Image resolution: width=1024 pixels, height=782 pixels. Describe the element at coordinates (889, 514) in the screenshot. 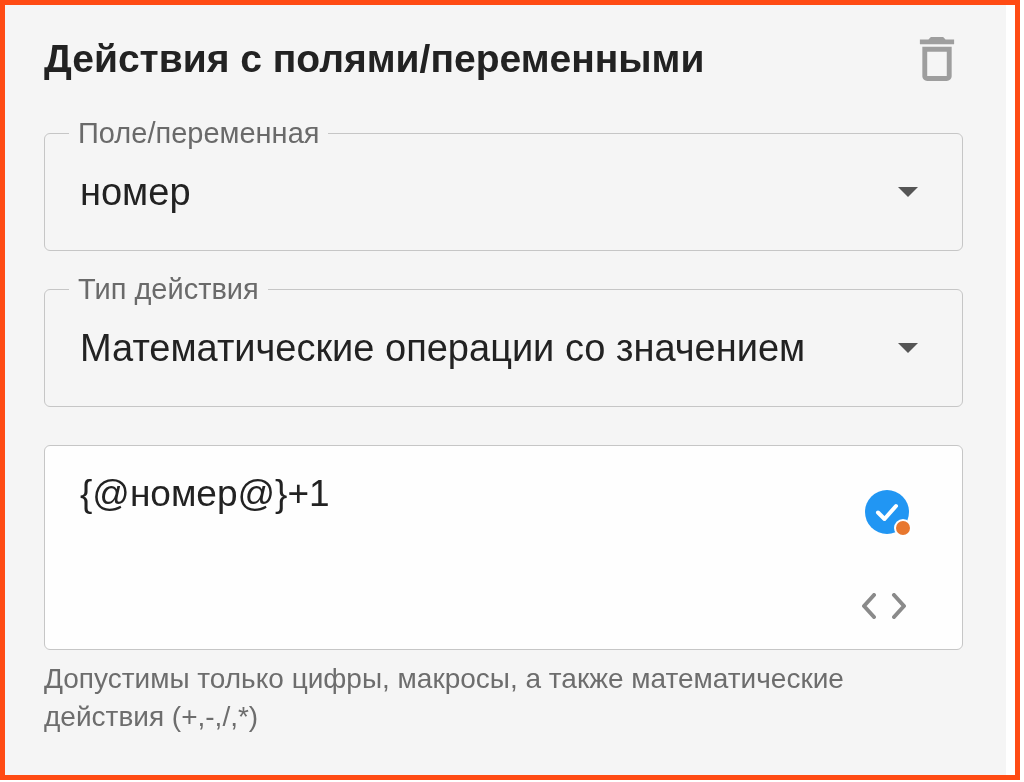

I see `check-badge-icon` at that location.